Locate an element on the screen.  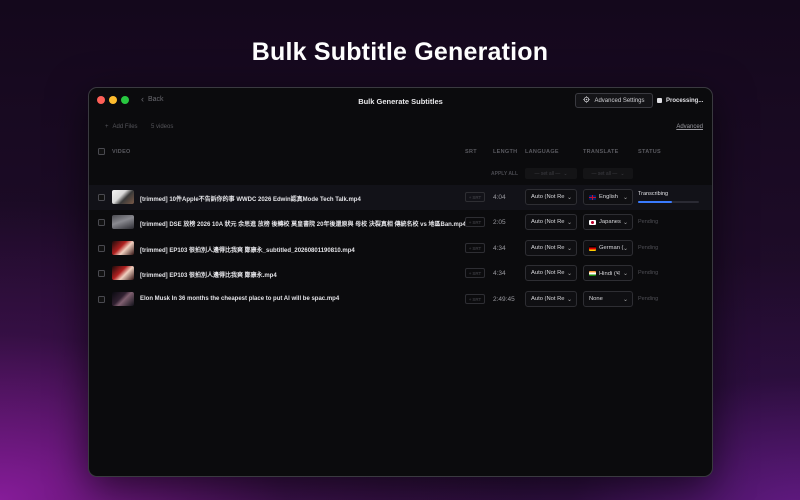
column-video: VIDEO is located at coordinates (121, 152).